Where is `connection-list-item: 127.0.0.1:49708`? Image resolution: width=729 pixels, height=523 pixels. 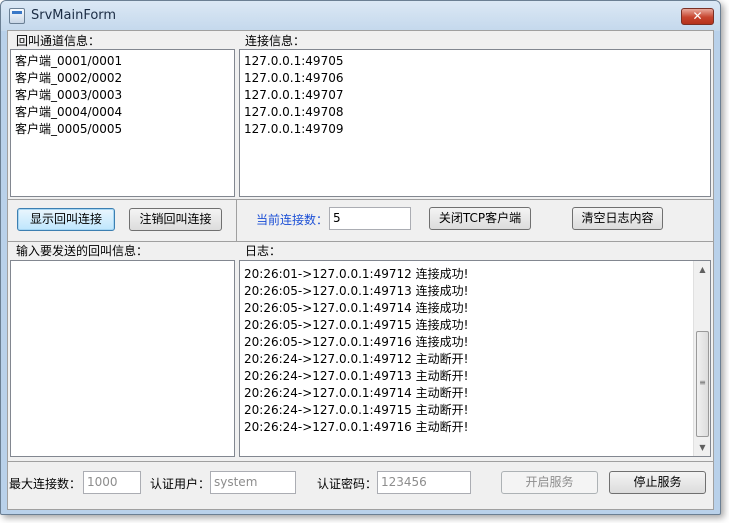 connection-list-item: 127.0.0.1:49708 is located at coordinates (475, 112).